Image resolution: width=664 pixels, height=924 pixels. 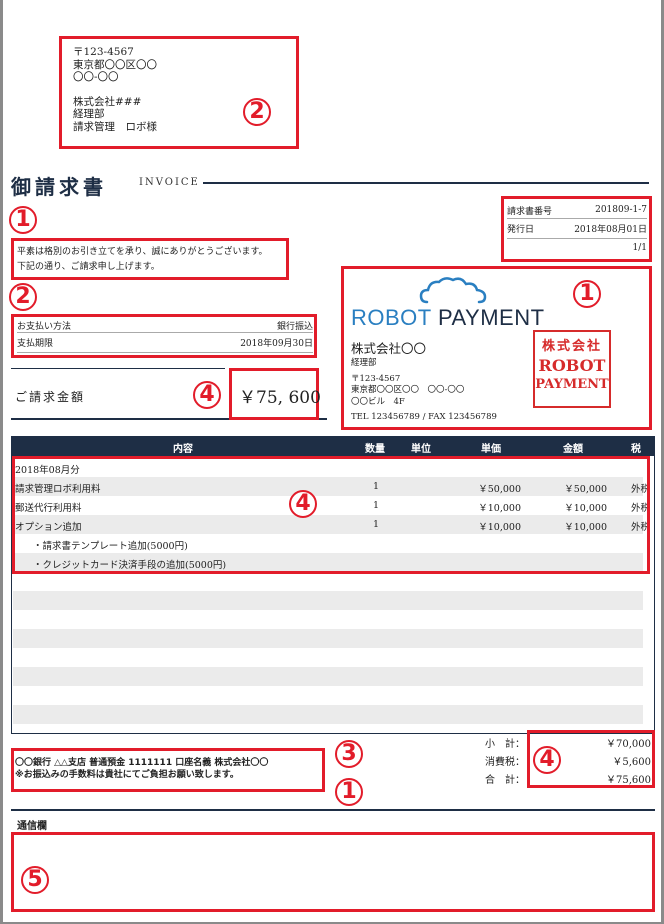 I want to click on recipient-address1: 東京都〇〇区〇〇, so click(x=115, y=64).